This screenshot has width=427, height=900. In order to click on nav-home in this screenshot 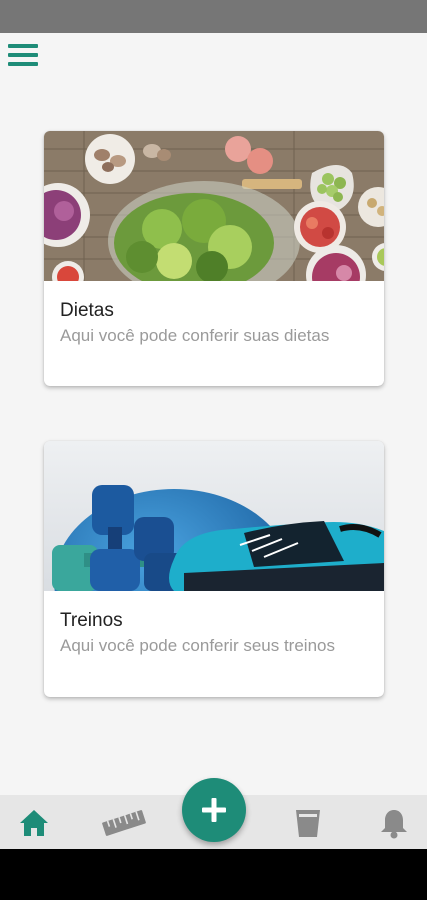, I will do `click(34, 823)`.